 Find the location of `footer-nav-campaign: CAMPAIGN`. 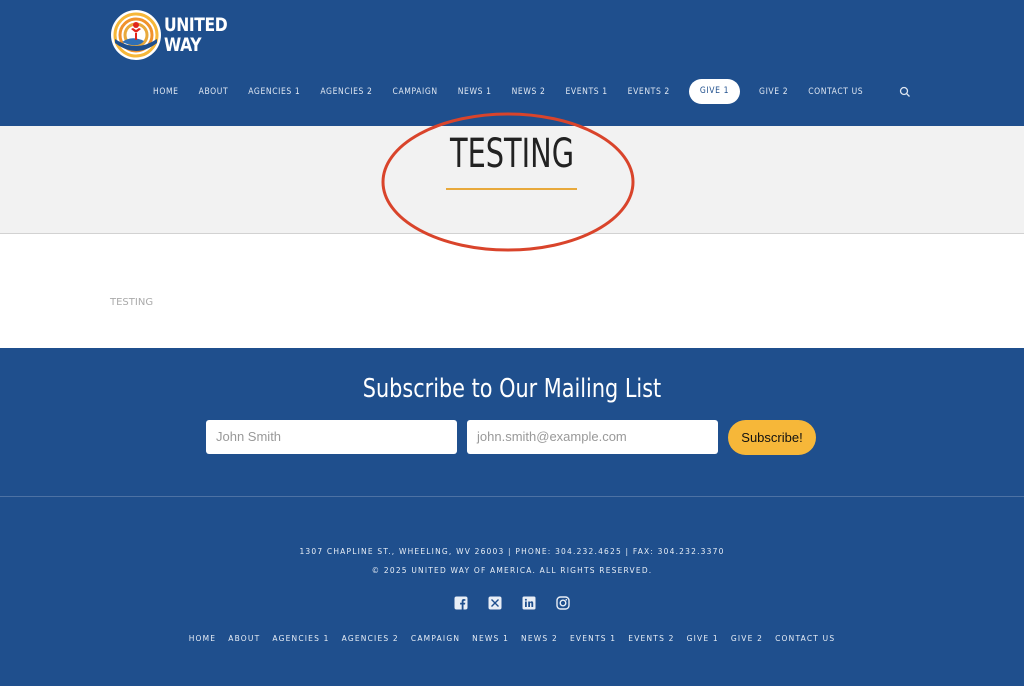

footer-nav-campaign: CAMPAIGN is located at coordinates (435, 638).